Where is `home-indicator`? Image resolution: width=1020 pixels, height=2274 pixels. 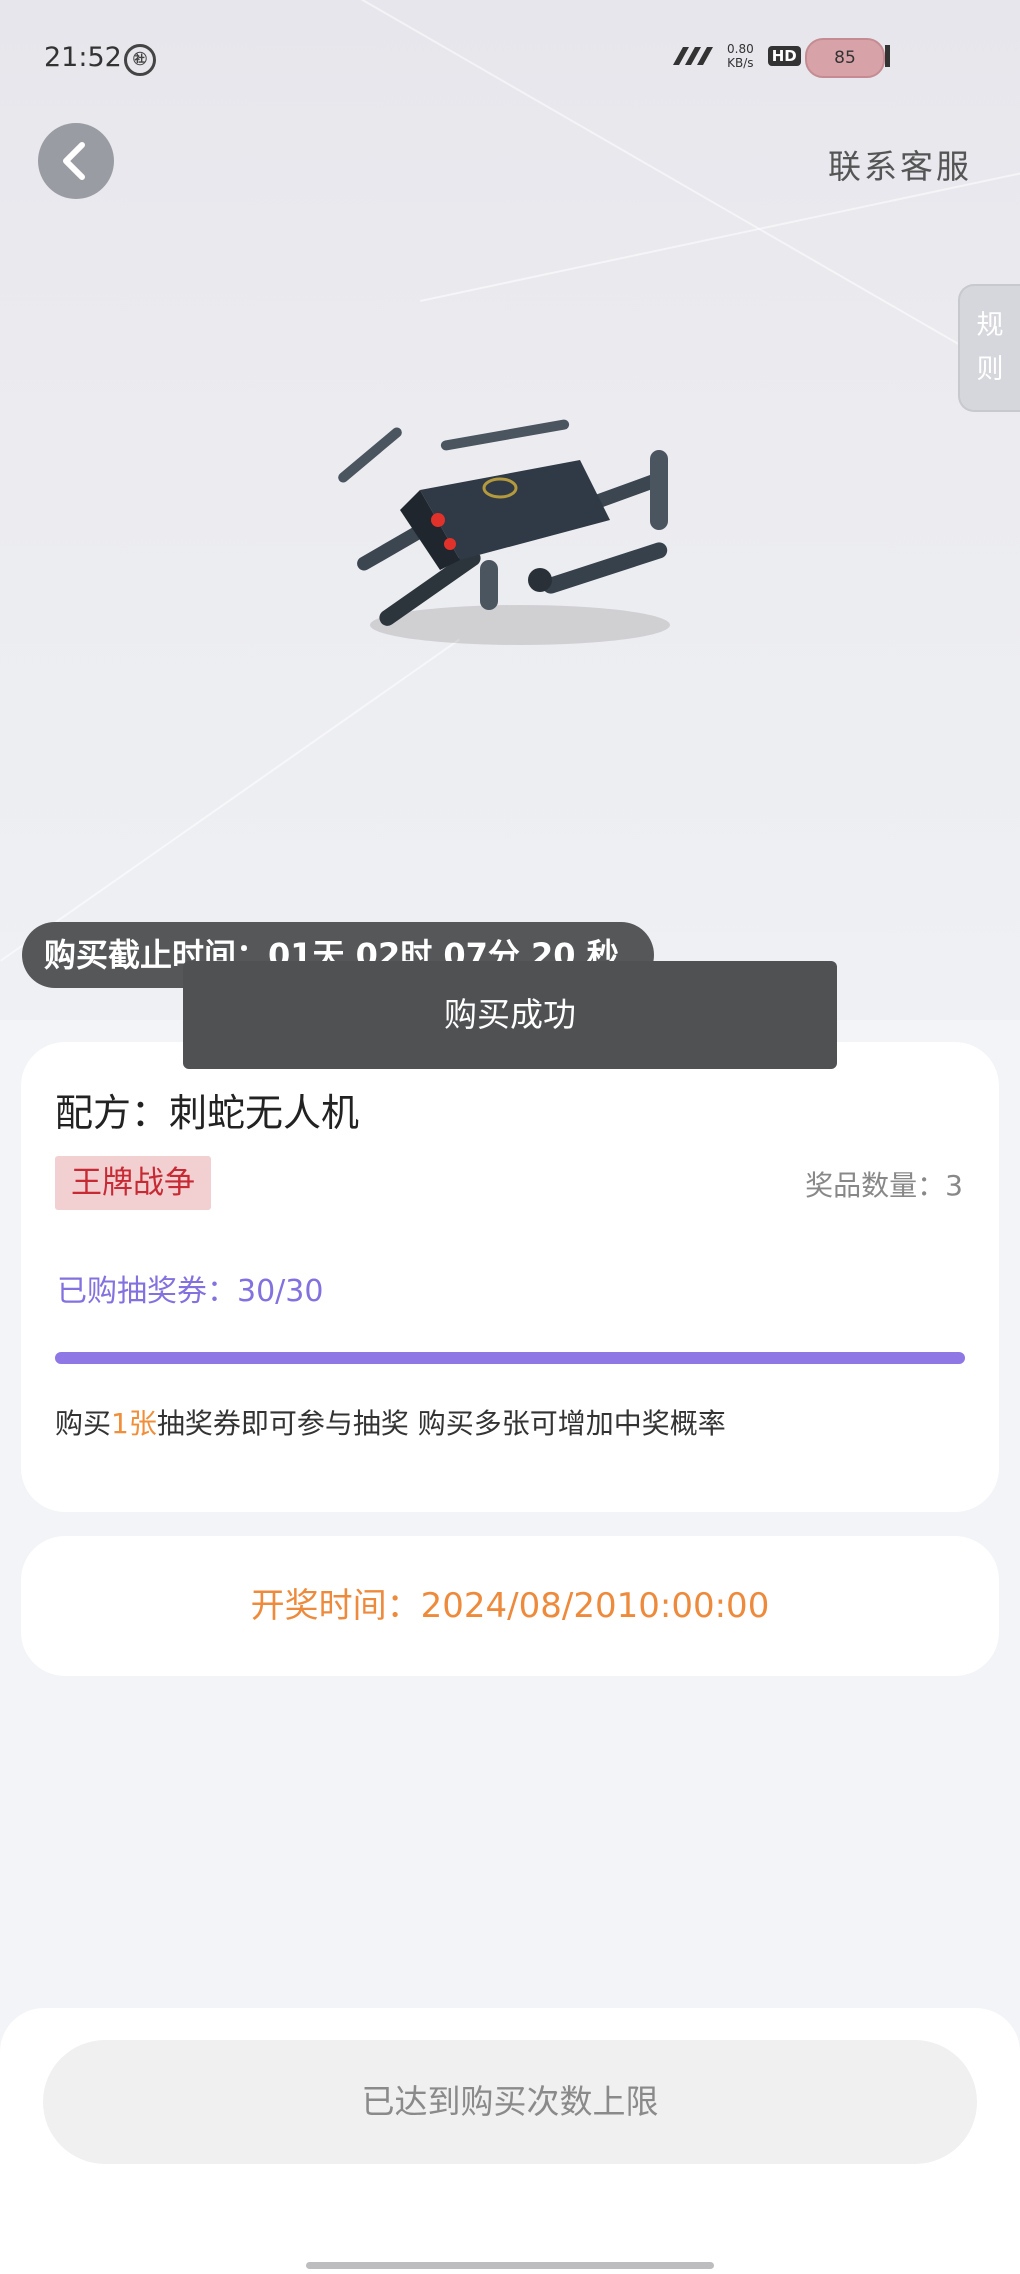 home-indicator is located at coordinates (510, 2265).